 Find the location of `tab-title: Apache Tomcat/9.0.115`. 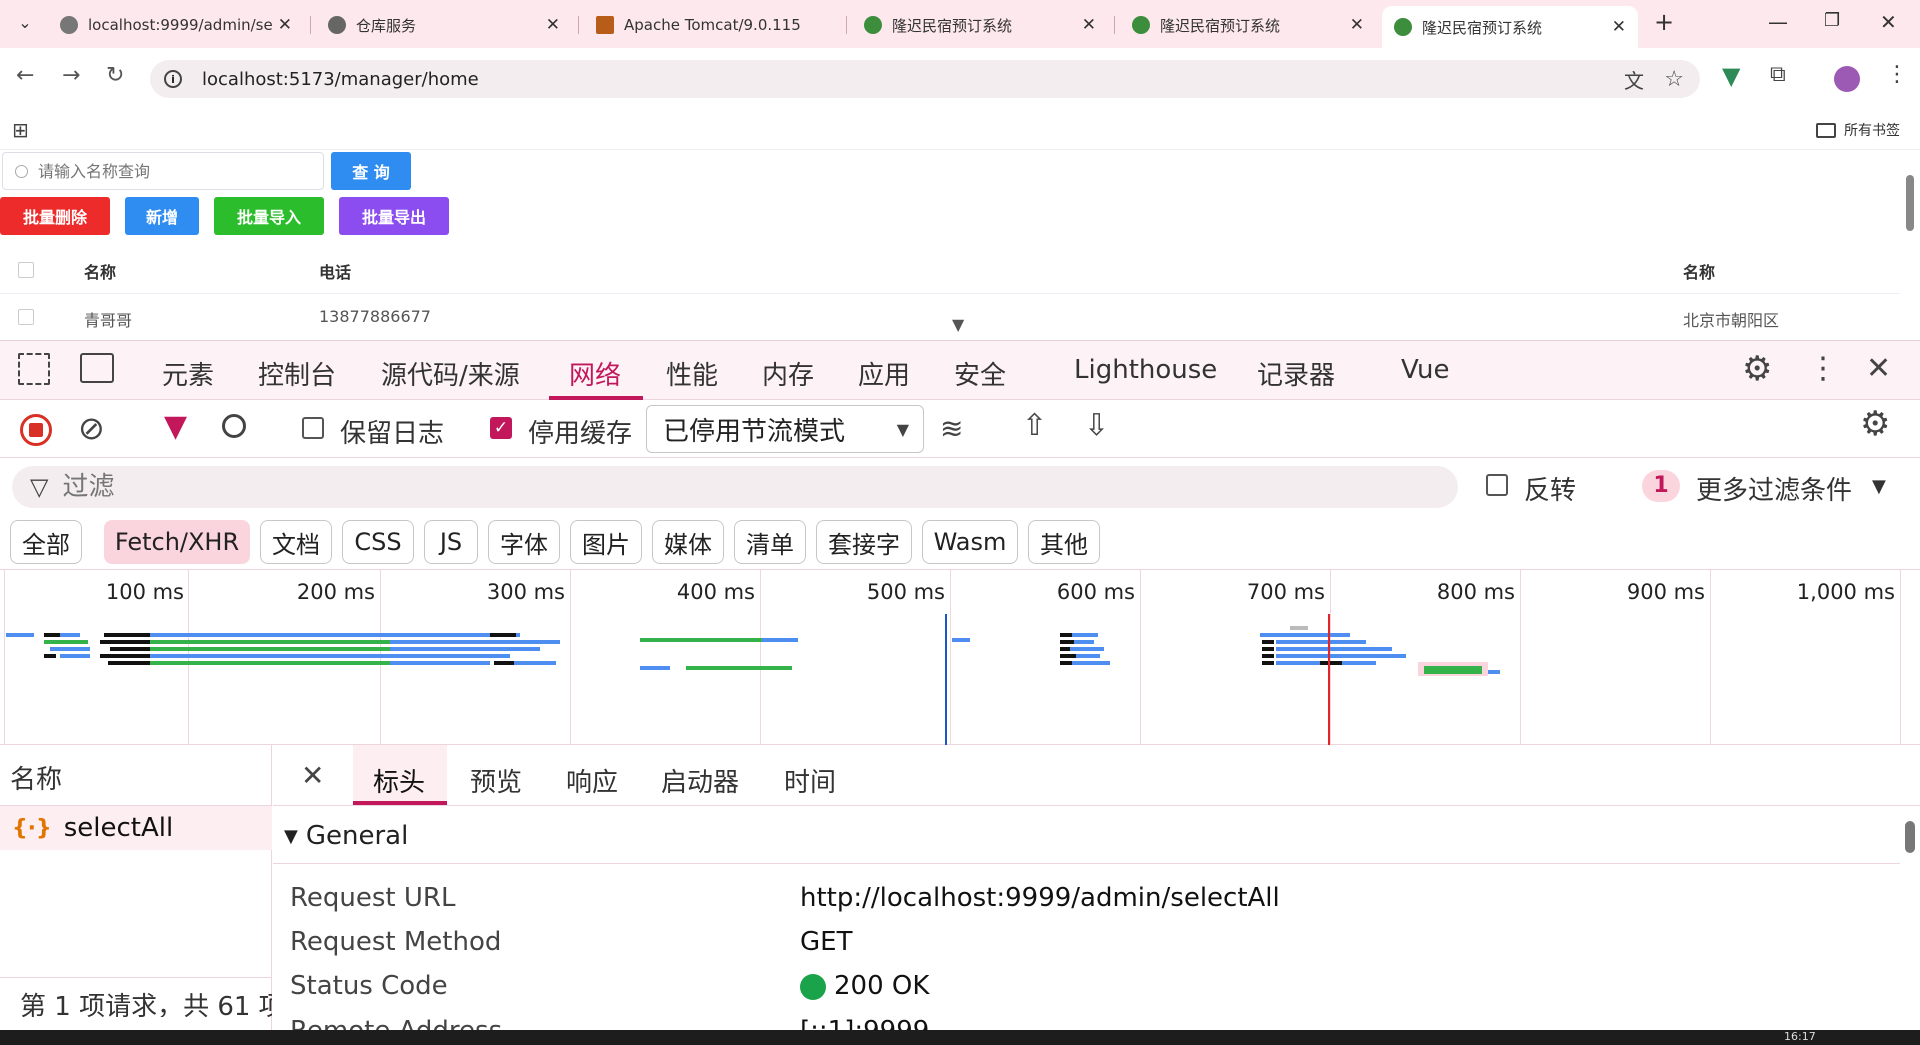

tab-title: Apache Tomcat/9.0.115 is located at coordinates (712, 25).